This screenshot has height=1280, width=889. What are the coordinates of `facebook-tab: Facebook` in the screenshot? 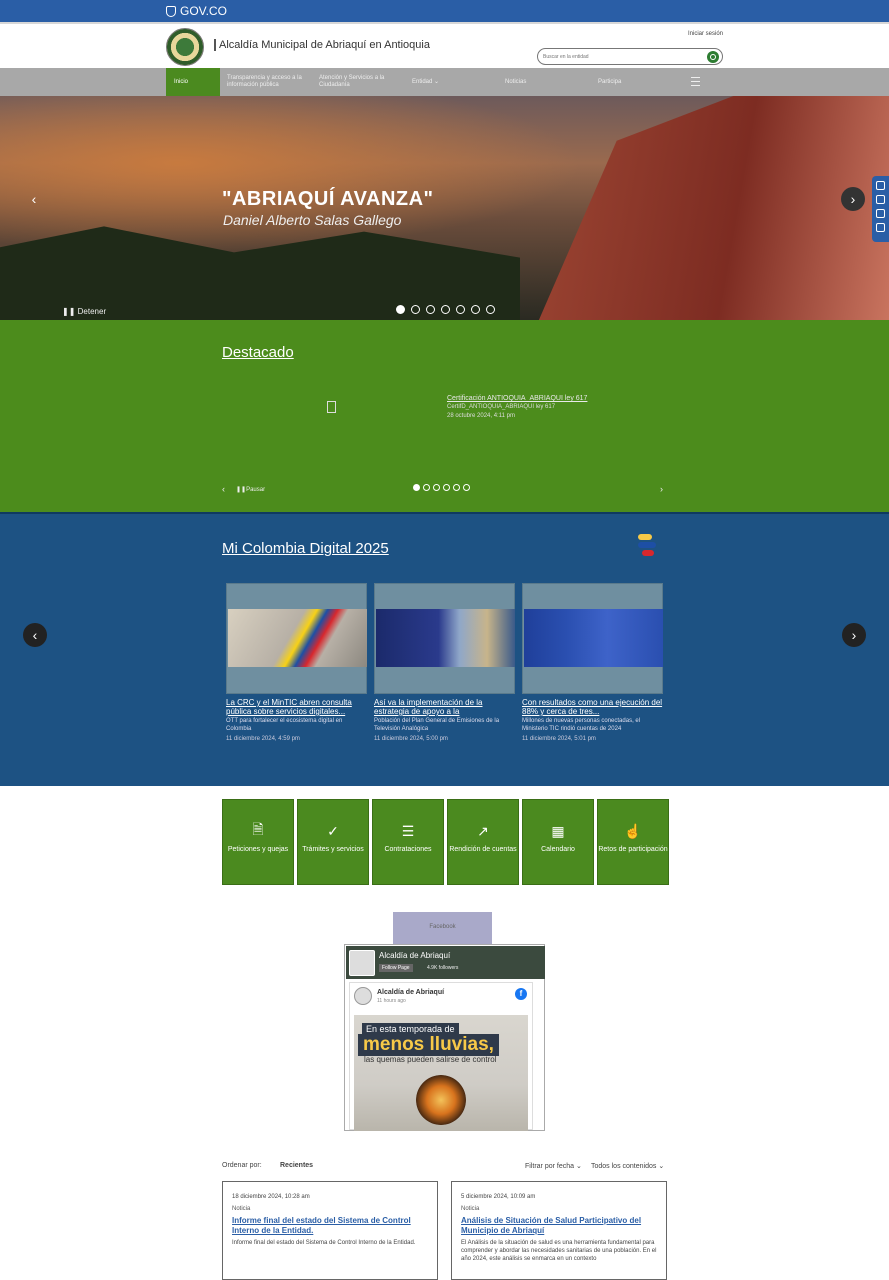 It's located at (442, 928).